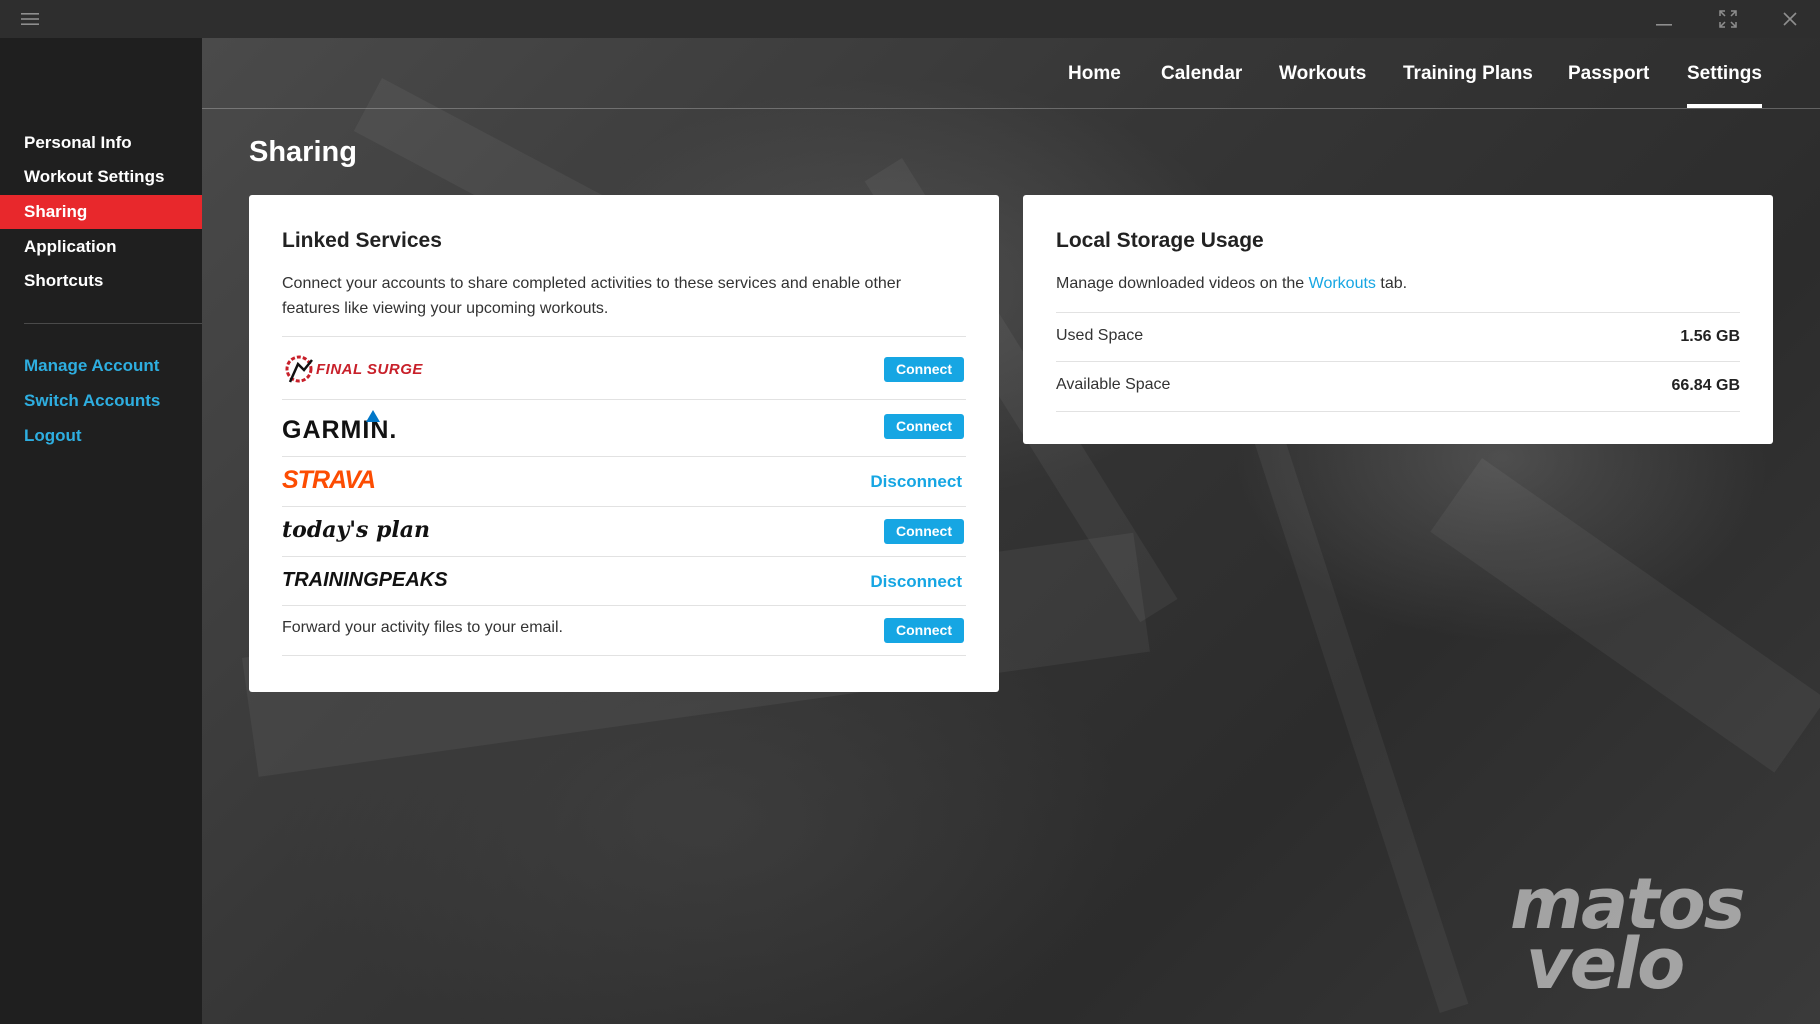 Image resolution: width=1820 pixels, height=1024 pixels. Describe the element at coordinates (1342, 283) in the screenshot. I see `workouts-tab-link: Workouts` at that location.